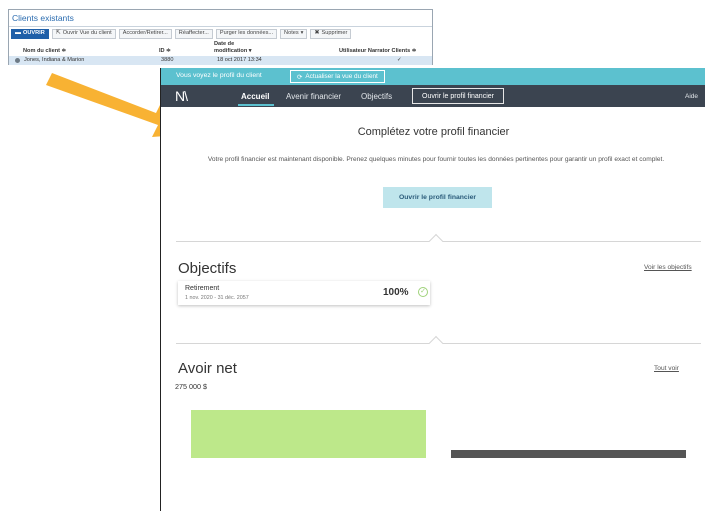  I want to click on column-header-user: Utilisateur Narrator Clients ≑, so click(377, 51).